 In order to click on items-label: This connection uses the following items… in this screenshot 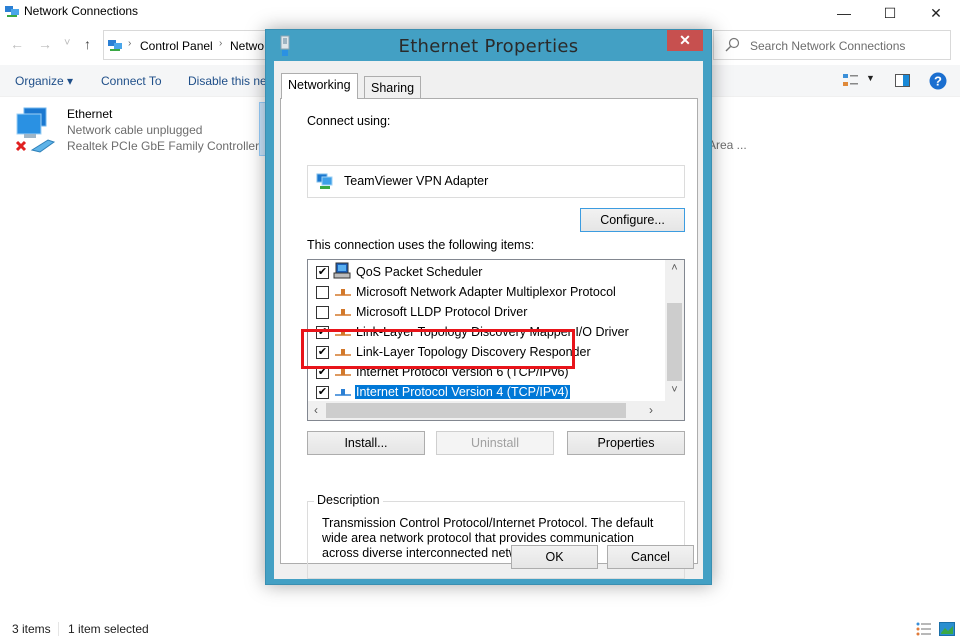, I will do `click(421, 245)`.